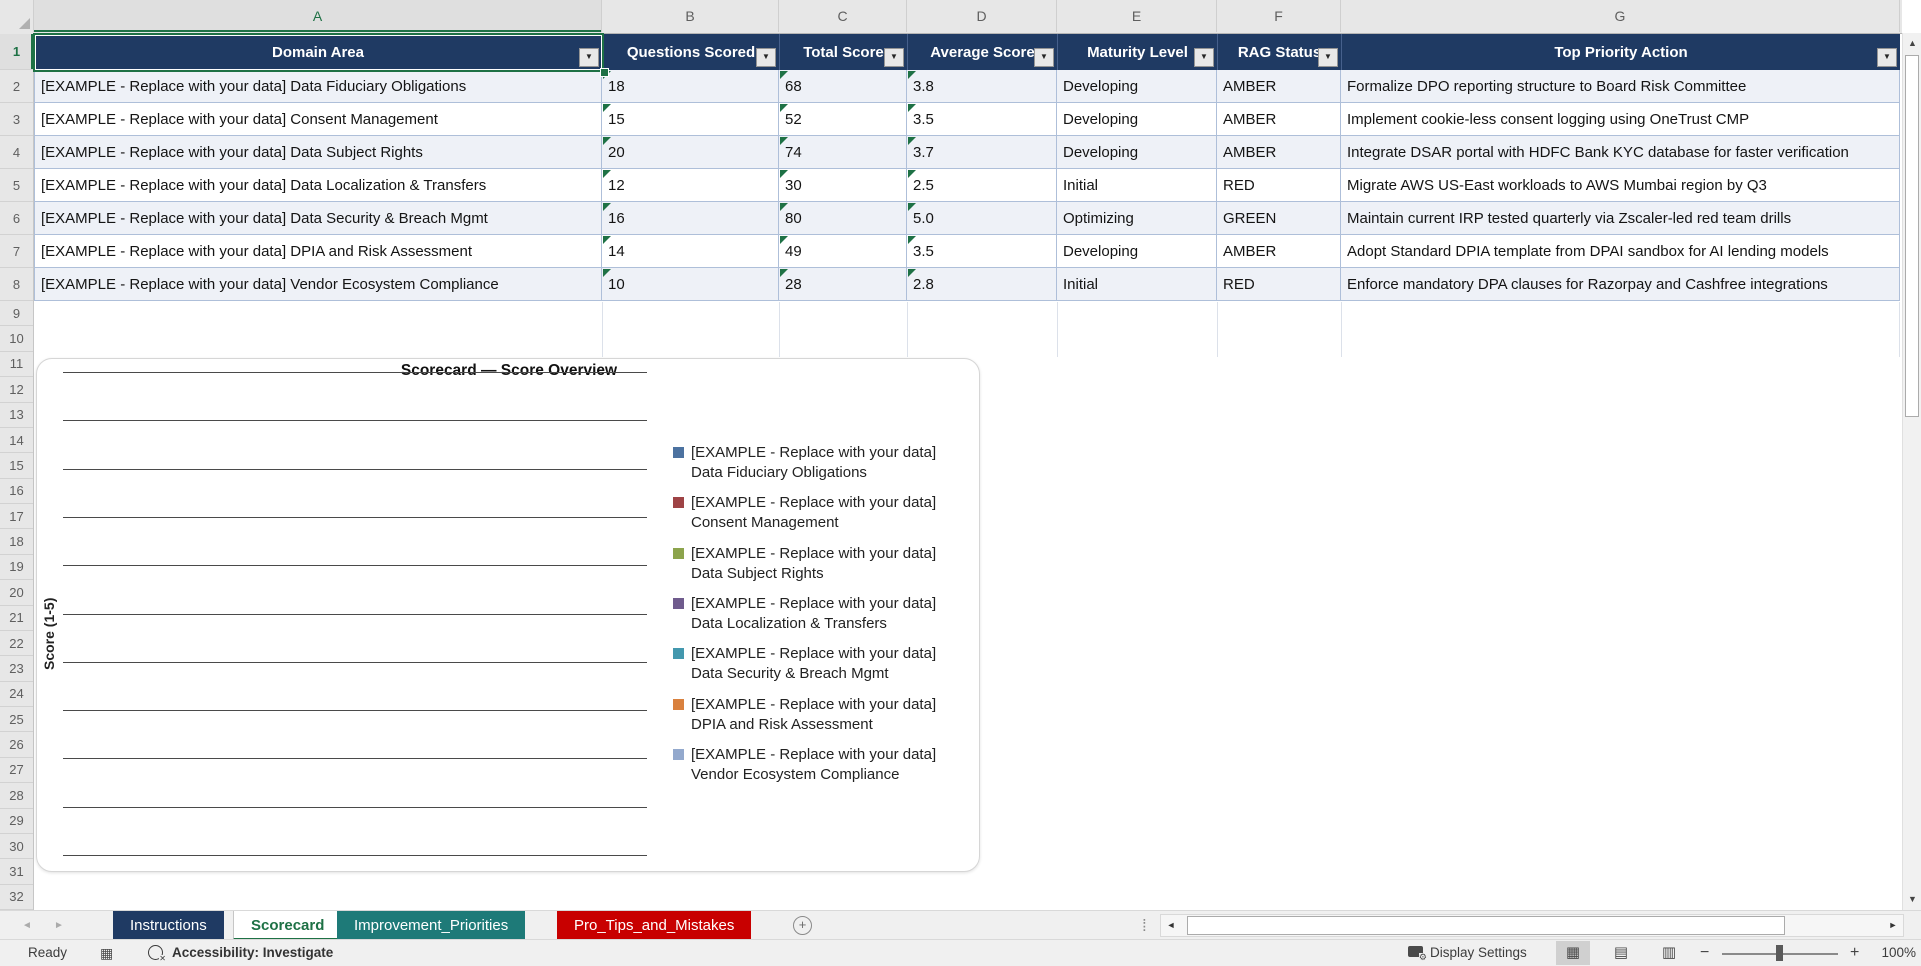  Describe the element at coordinates (843, 16) in the screenshot. I see `column-header-c: C` at that location.